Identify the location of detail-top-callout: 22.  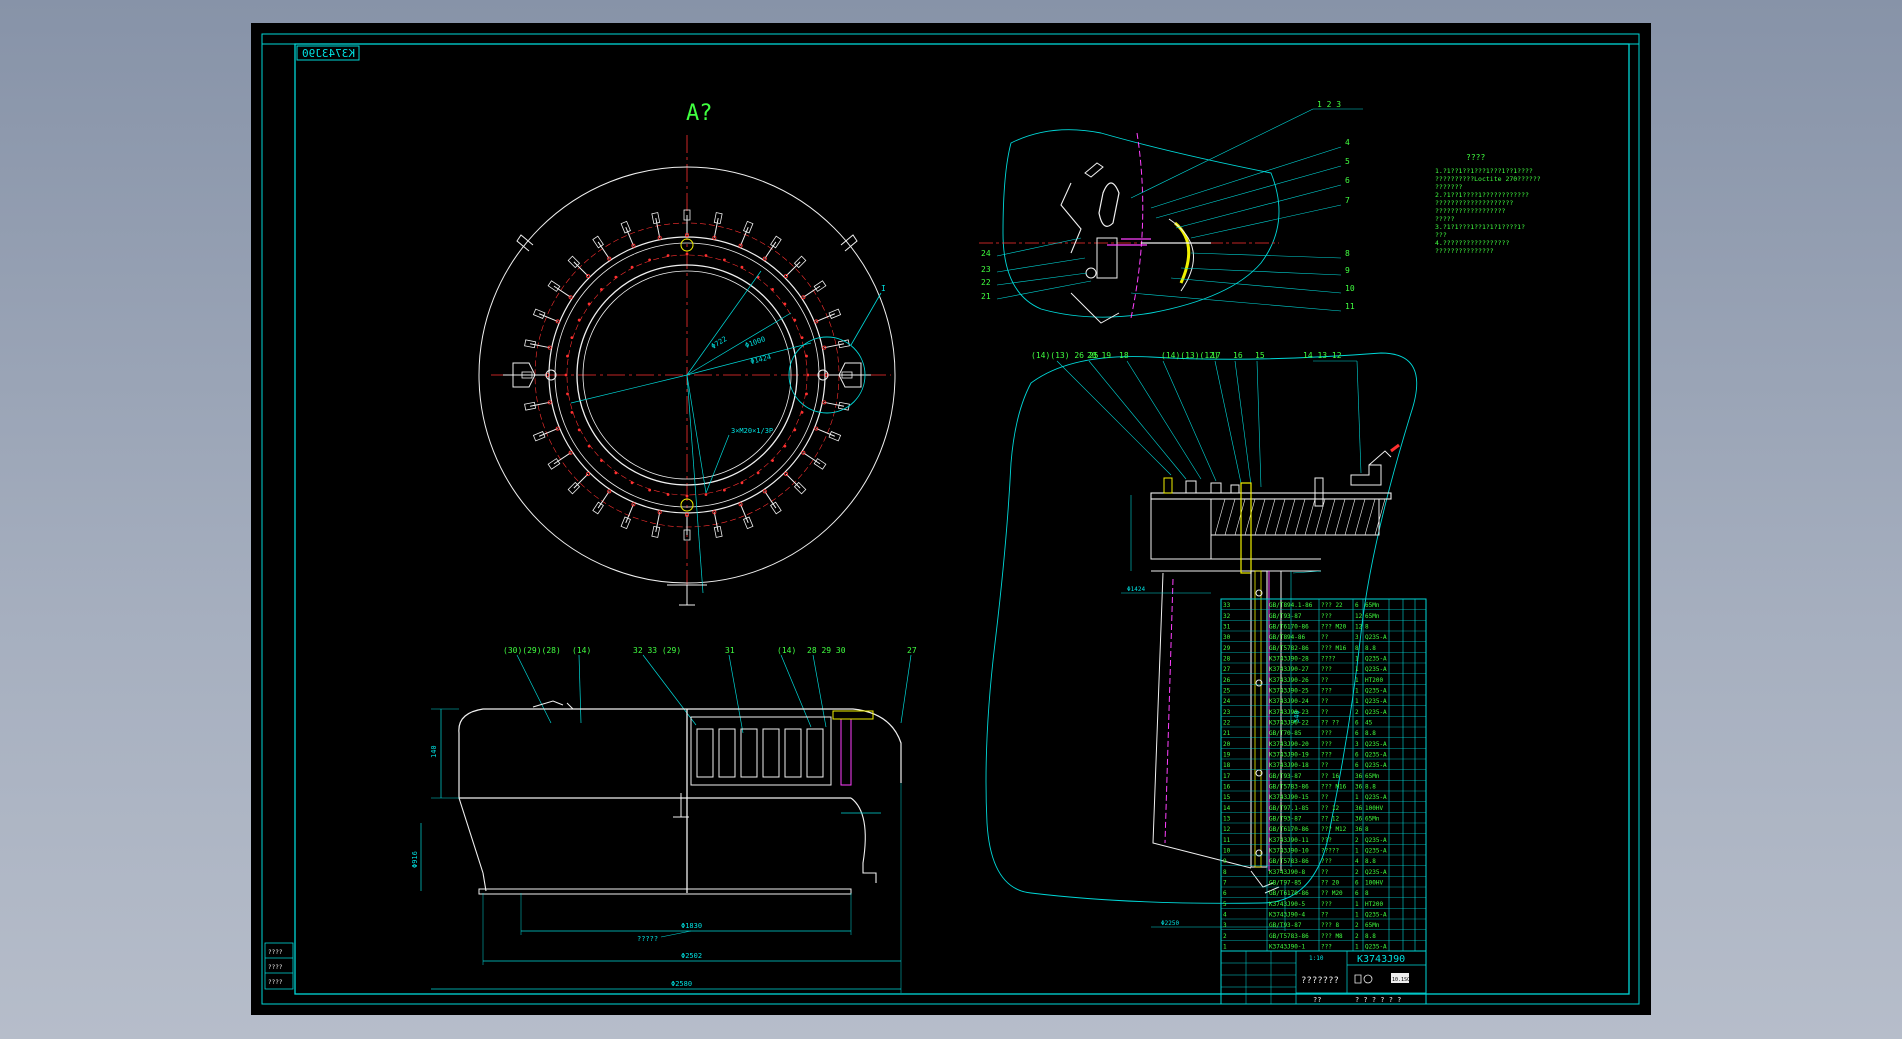
(986, 282).